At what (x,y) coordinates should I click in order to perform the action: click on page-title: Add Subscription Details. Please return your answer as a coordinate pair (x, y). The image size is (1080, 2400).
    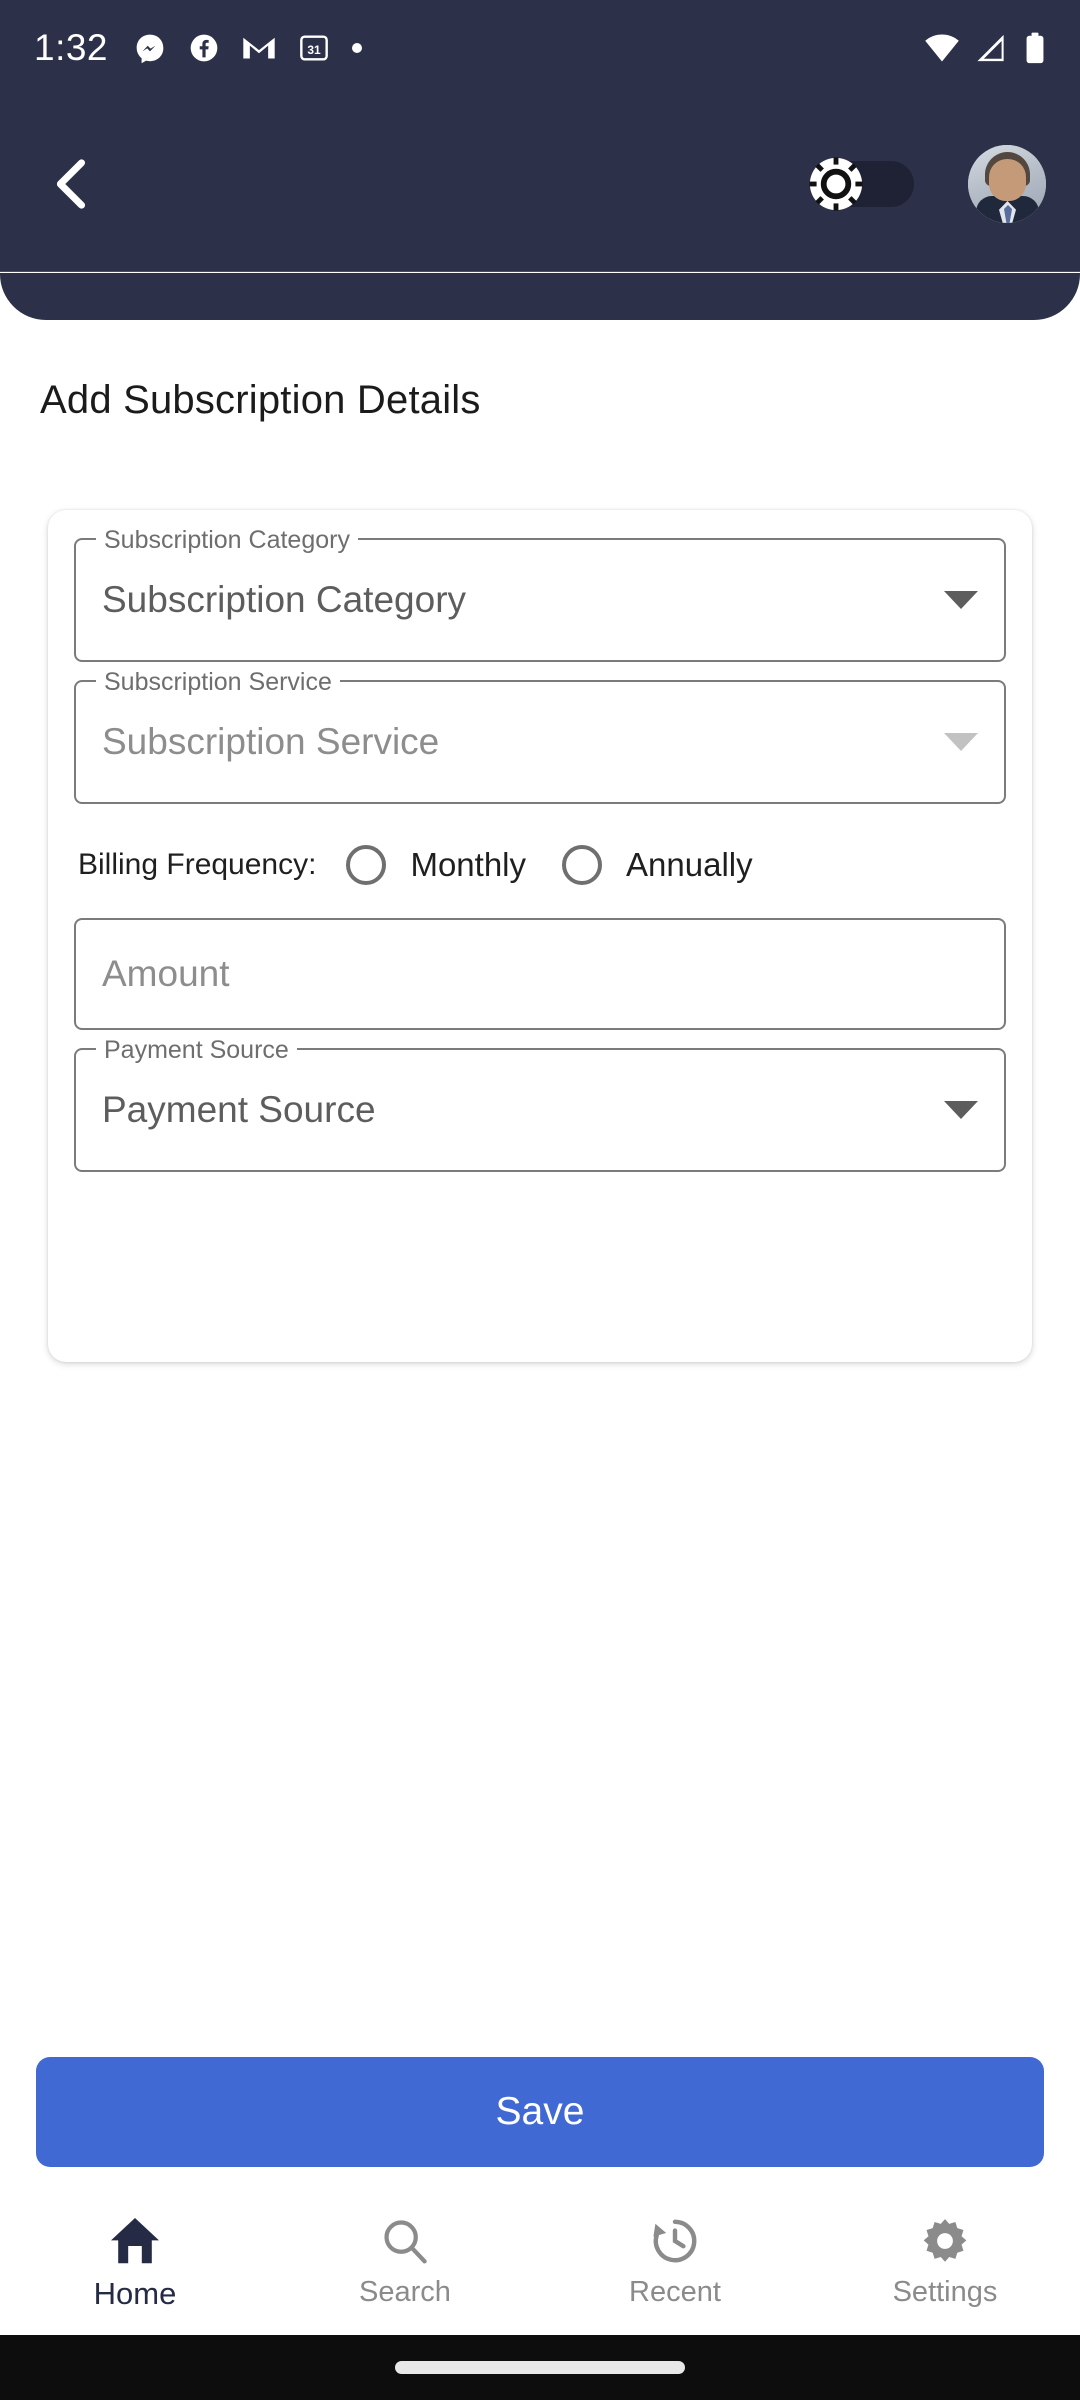
    Looking at the image, I should click on (260, 400).